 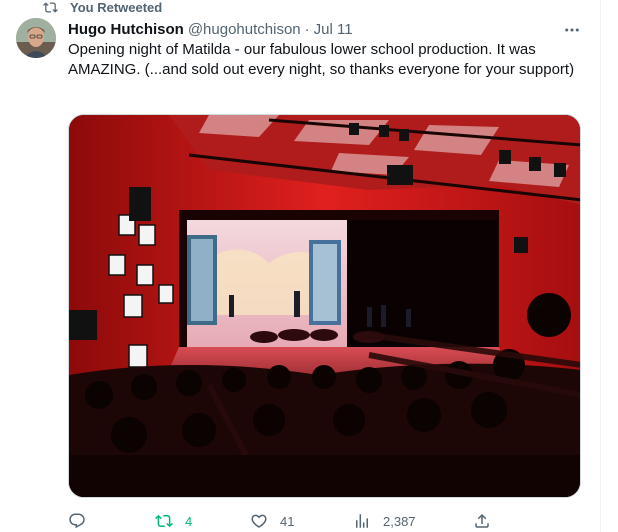 I want to click on more-options-button, so click(x=572, y=30).